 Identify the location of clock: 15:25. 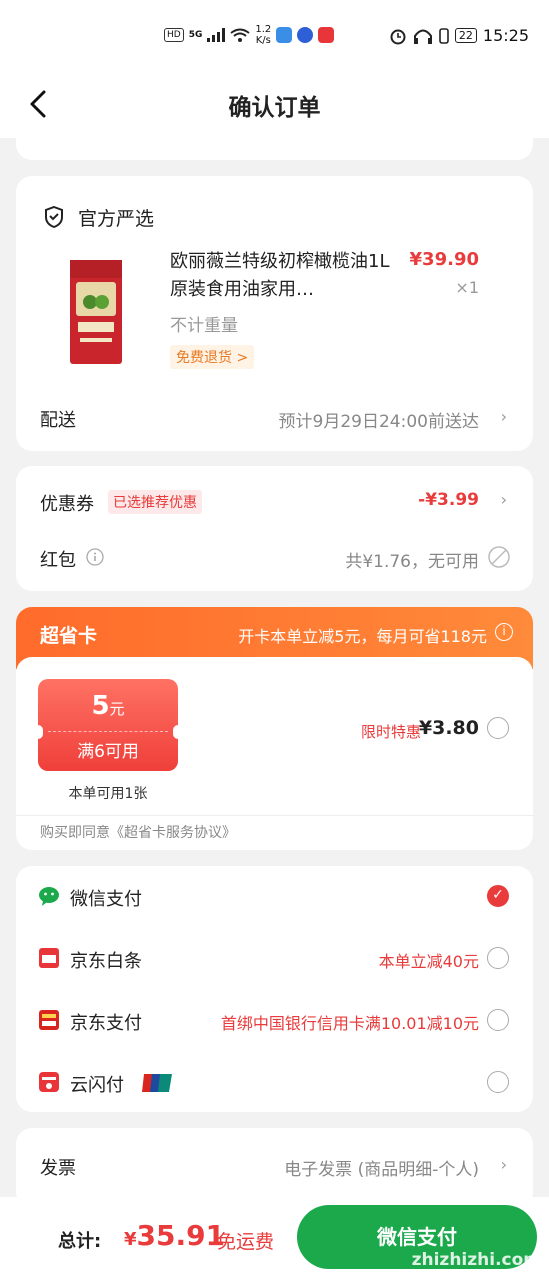
(505, 35).